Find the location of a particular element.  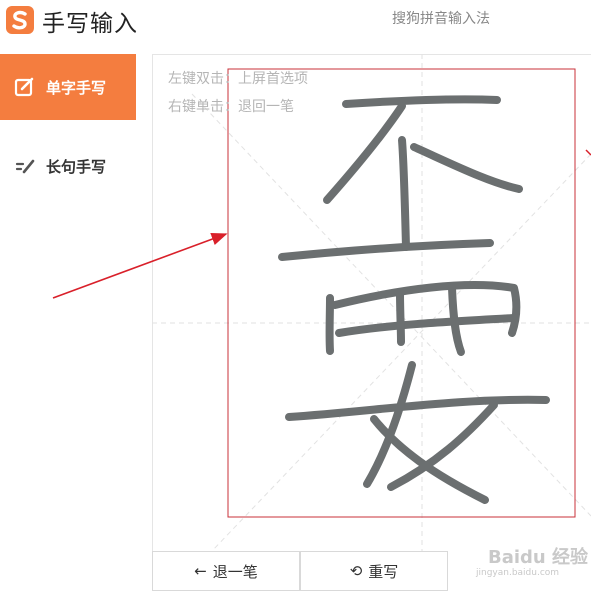

sogou-logo-icon is located at coordinates (20, 20).